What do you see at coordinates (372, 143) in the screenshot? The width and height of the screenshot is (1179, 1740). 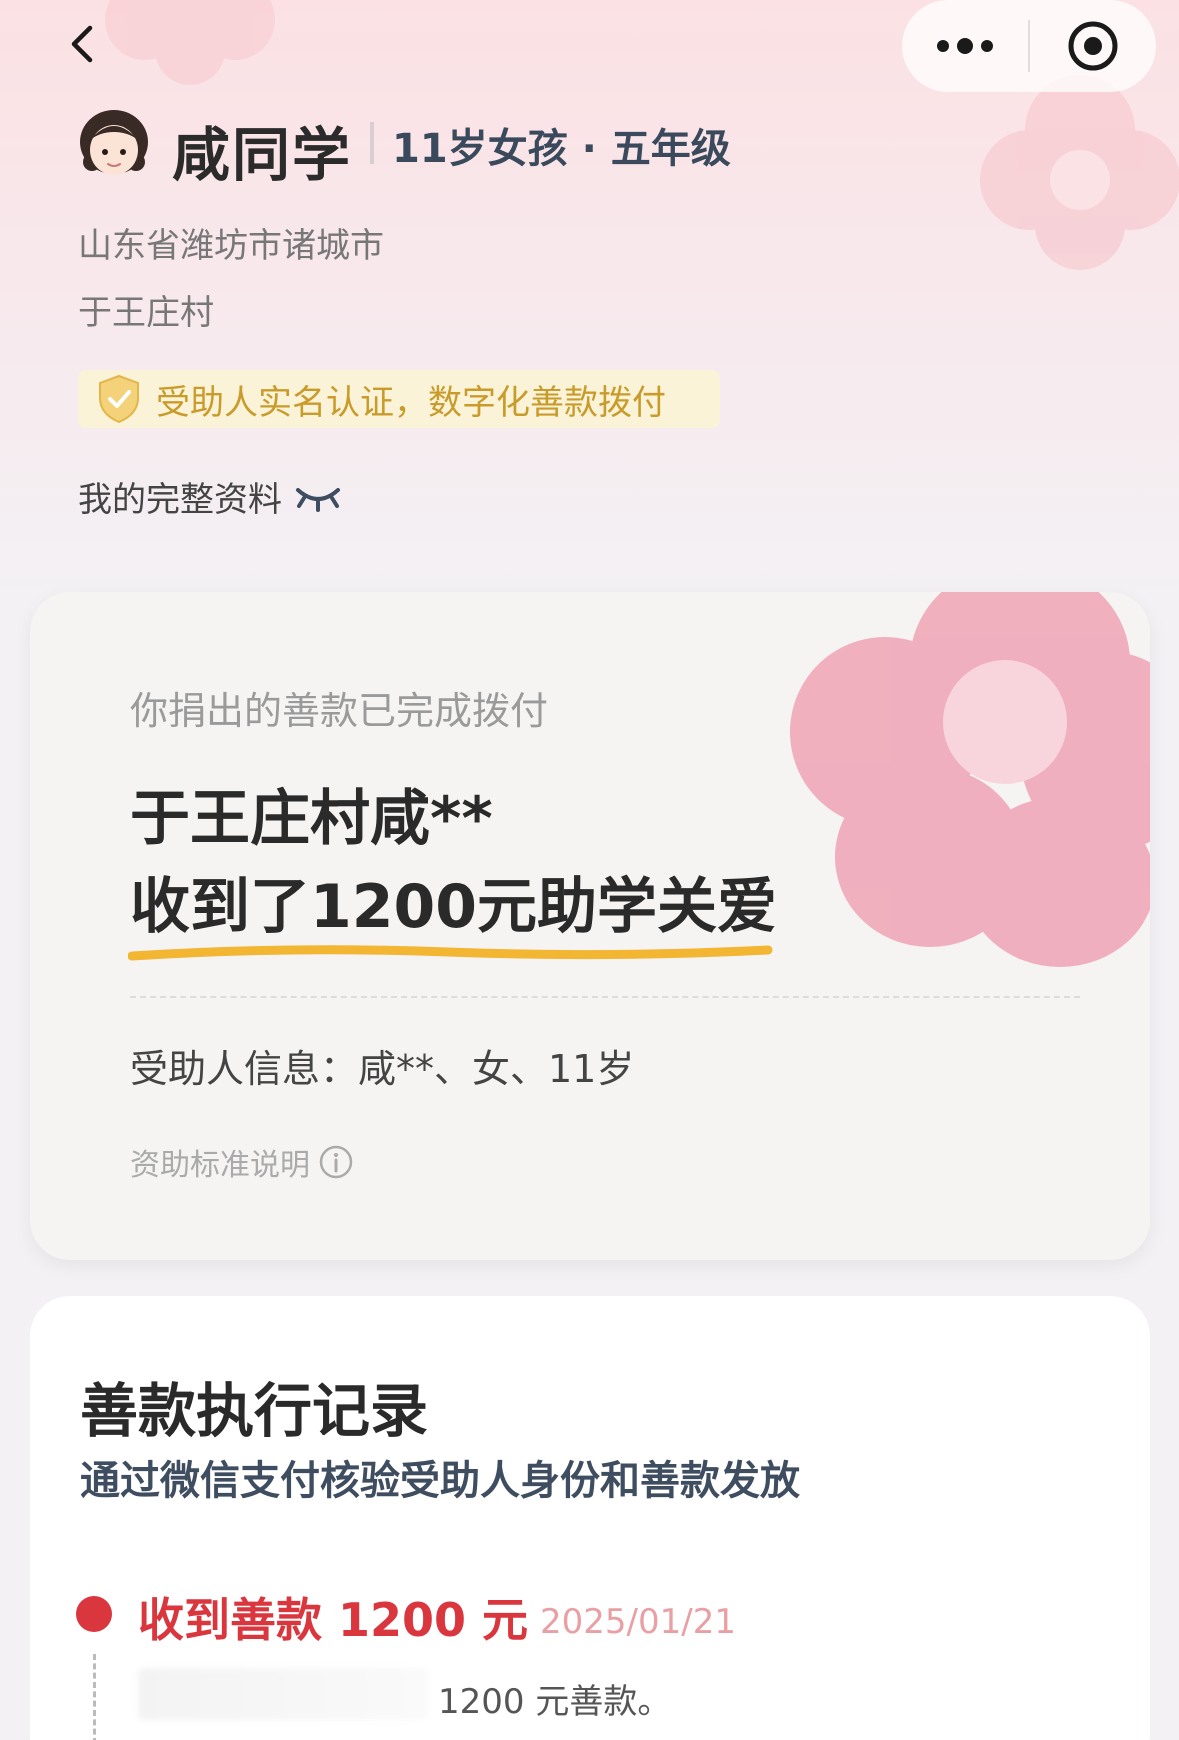 I see `name-separator` at bounding box center [372, 143].